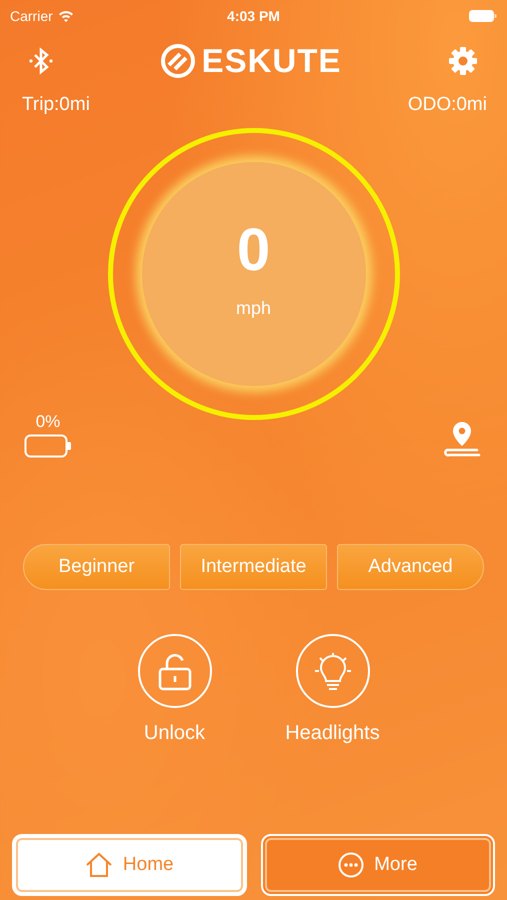  I want to click on tab: Home, so click(129, 865).